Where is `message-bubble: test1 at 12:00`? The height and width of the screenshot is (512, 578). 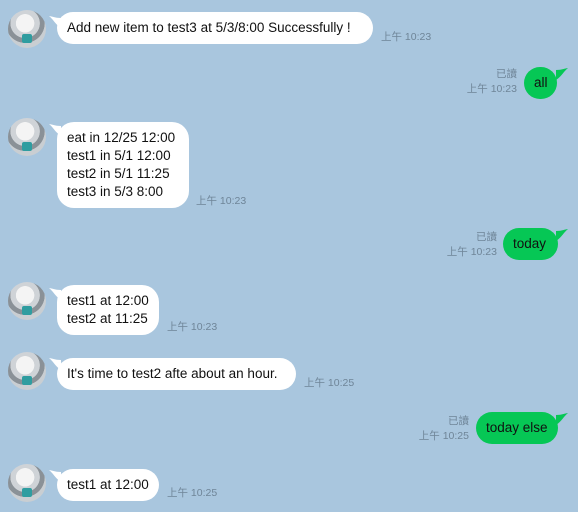
message-bubble: test1 at 12:00 is located at coordinates (108, 485).